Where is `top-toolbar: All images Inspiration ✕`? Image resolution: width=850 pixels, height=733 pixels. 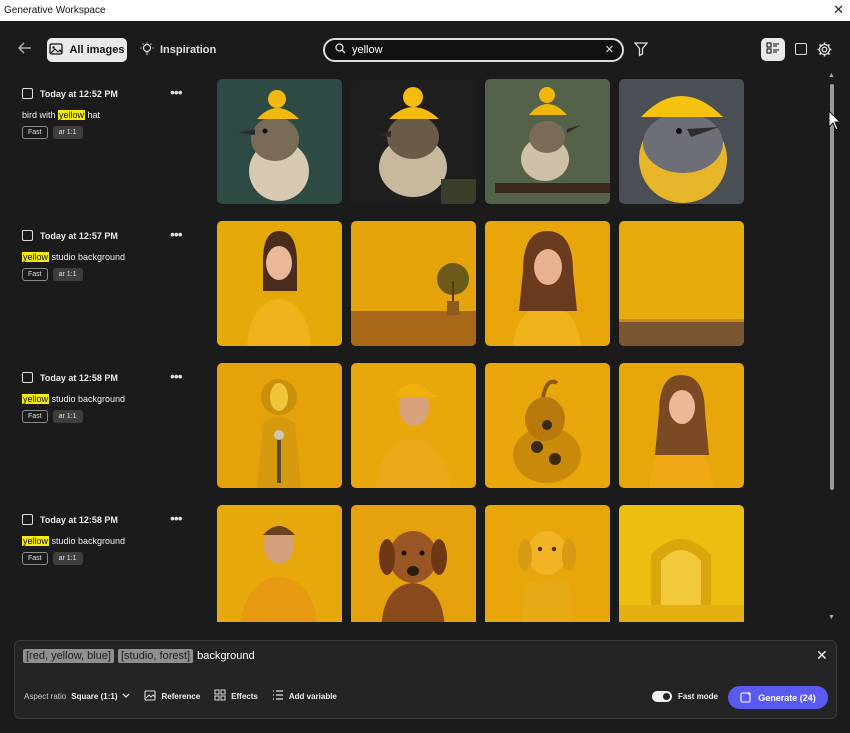
top-toolbar: All images Inspiration ✕ is located at coordinates (425, 49).